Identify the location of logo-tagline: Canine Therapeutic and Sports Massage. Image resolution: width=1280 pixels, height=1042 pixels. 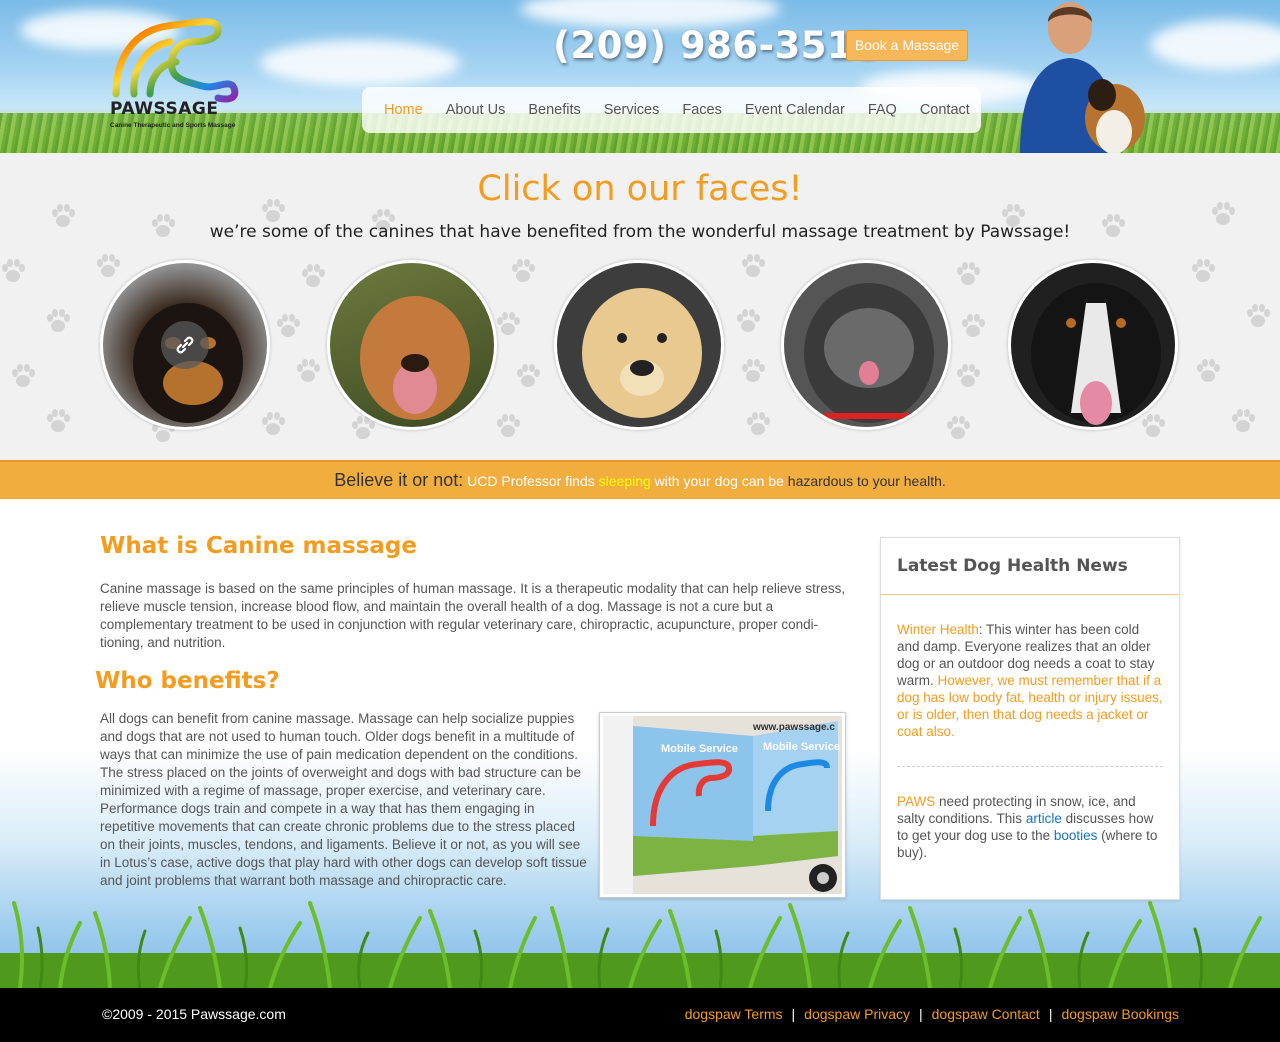
(173, 125).